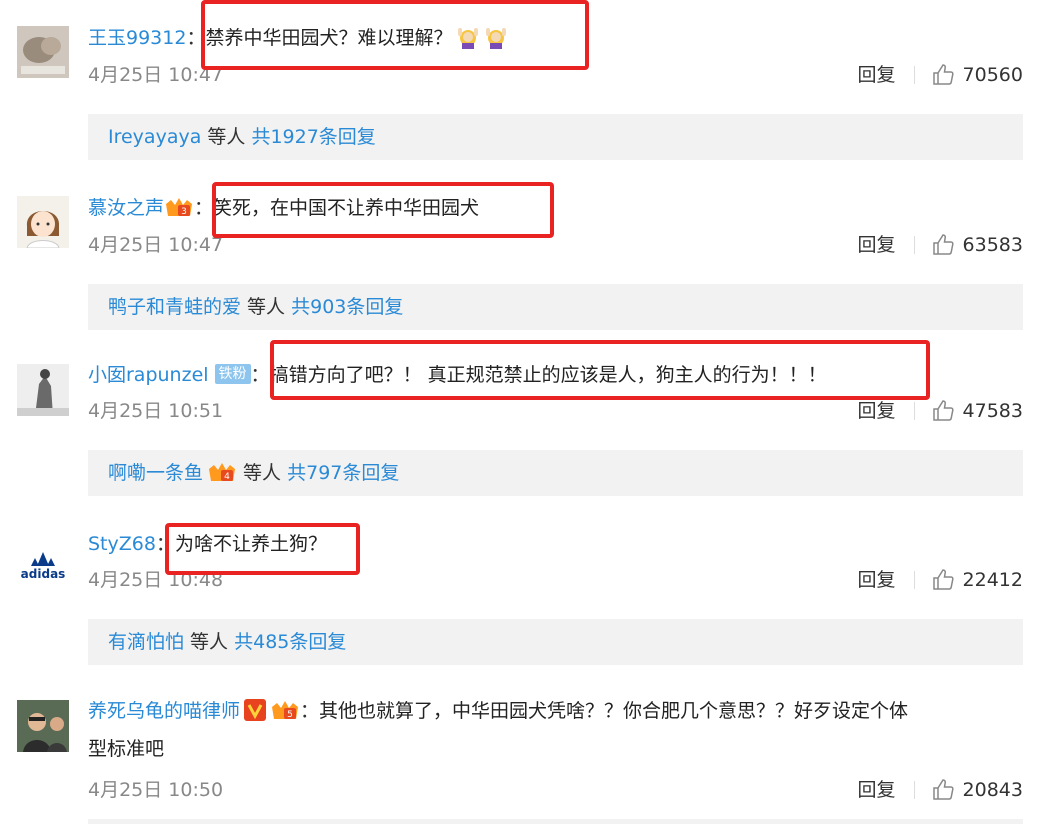 This screenshot has width=1039, height=824. I want to click on fan-crown-badge: 4, so click(222, 472).